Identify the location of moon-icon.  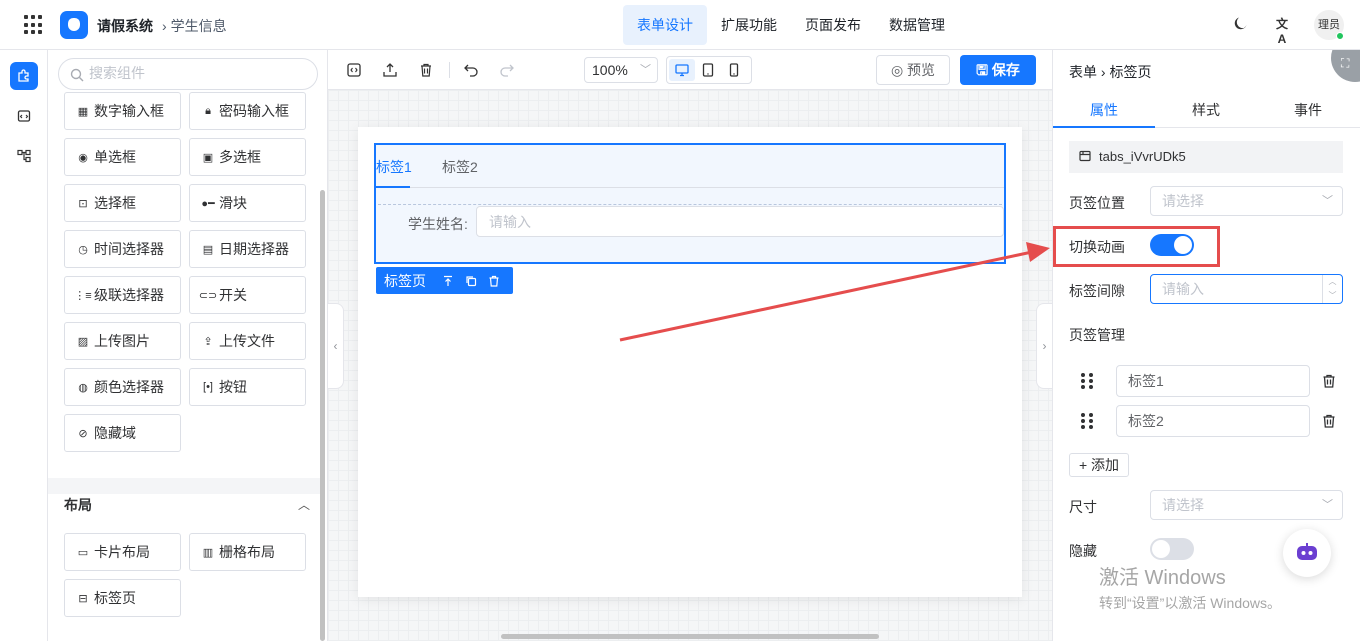
(1241, 25).